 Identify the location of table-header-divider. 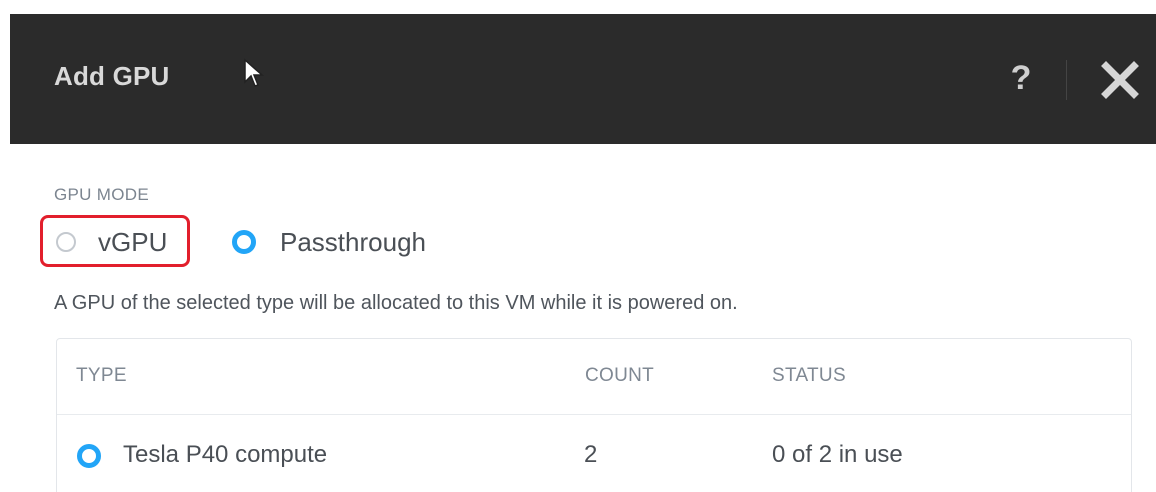
(594, 414).